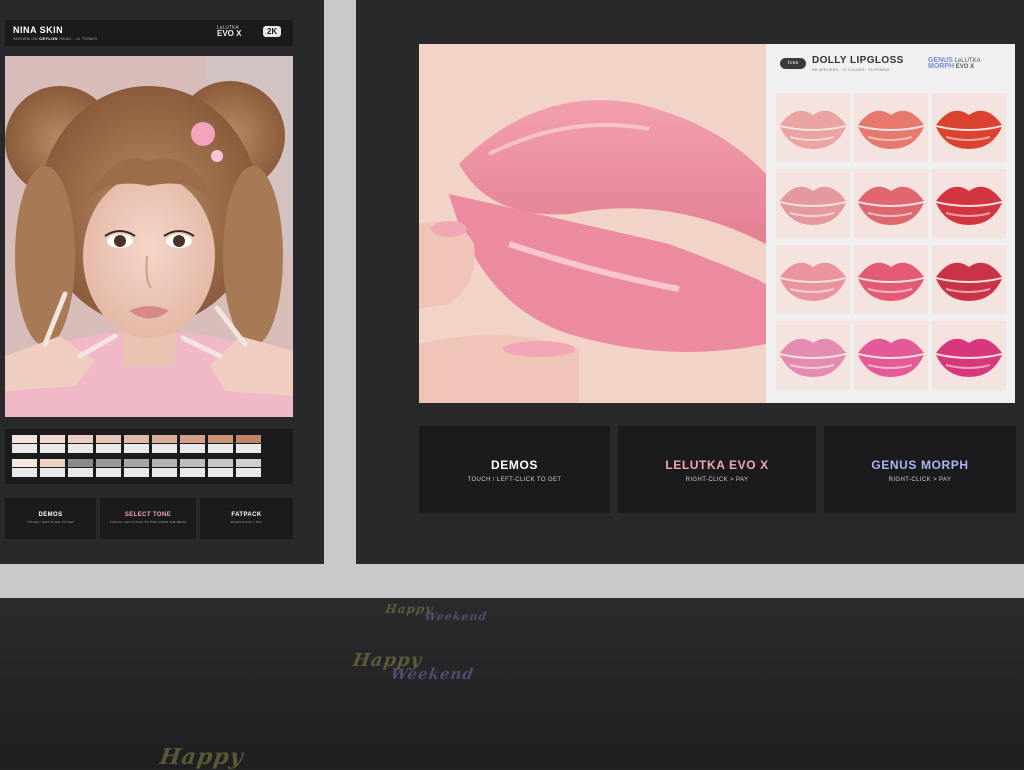  I want to click on morph-text: MORPH, so click(941, 66).